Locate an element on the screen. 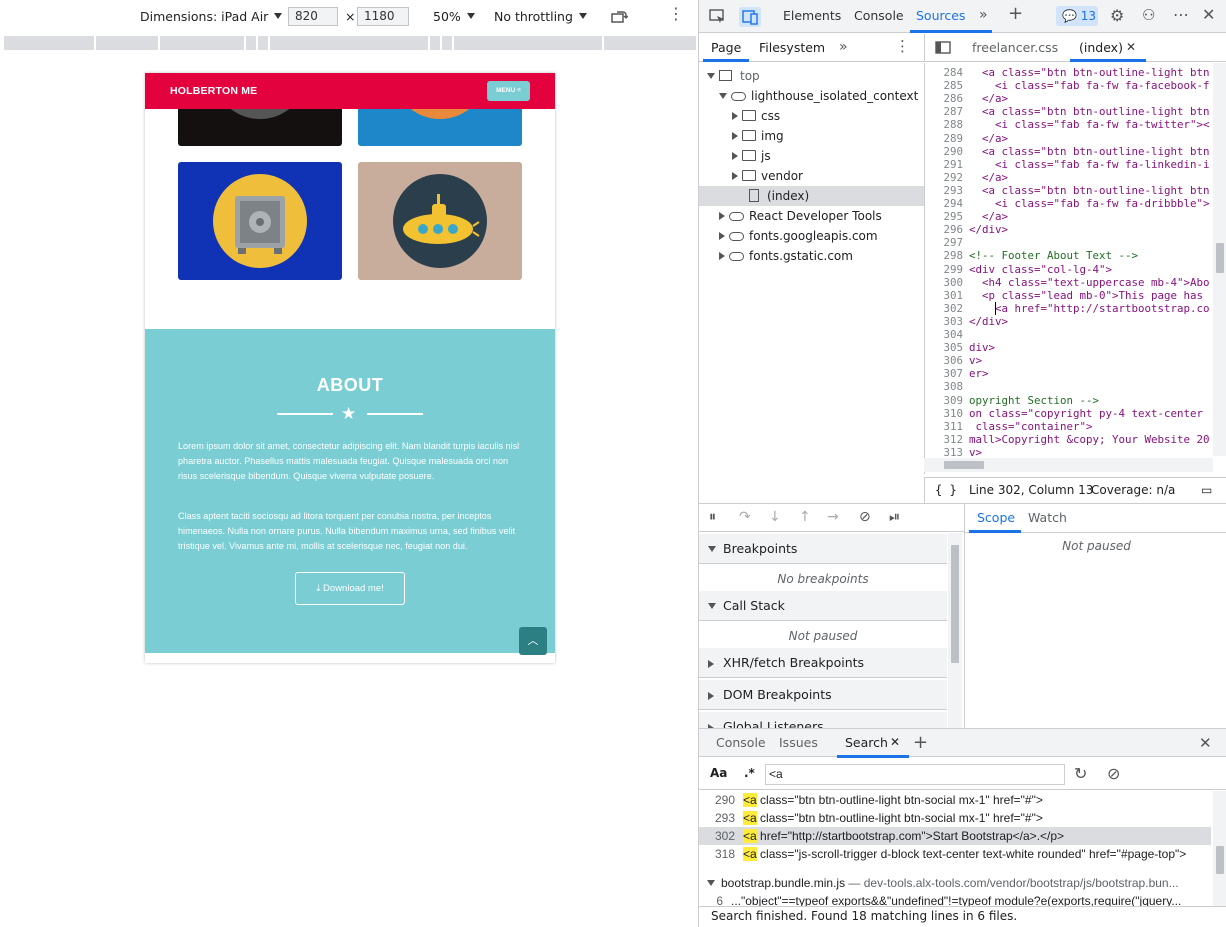 This screenshot has width=1226, height=927. tree-item-file-selected: (index) is located at coordinates (811, 196).